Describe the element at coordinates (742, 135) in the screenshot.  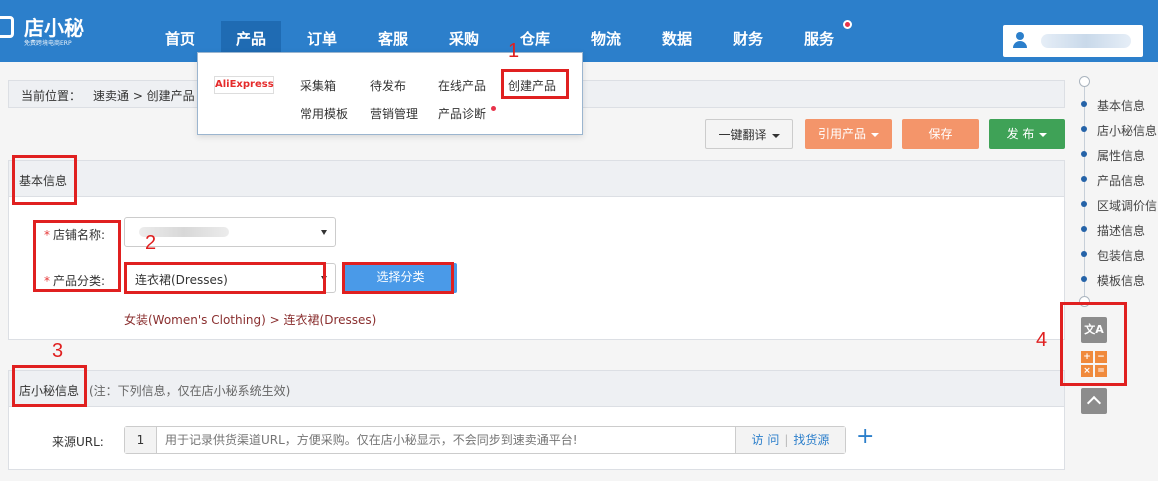
I see `translate-button-label: 一键翻译` at that location.